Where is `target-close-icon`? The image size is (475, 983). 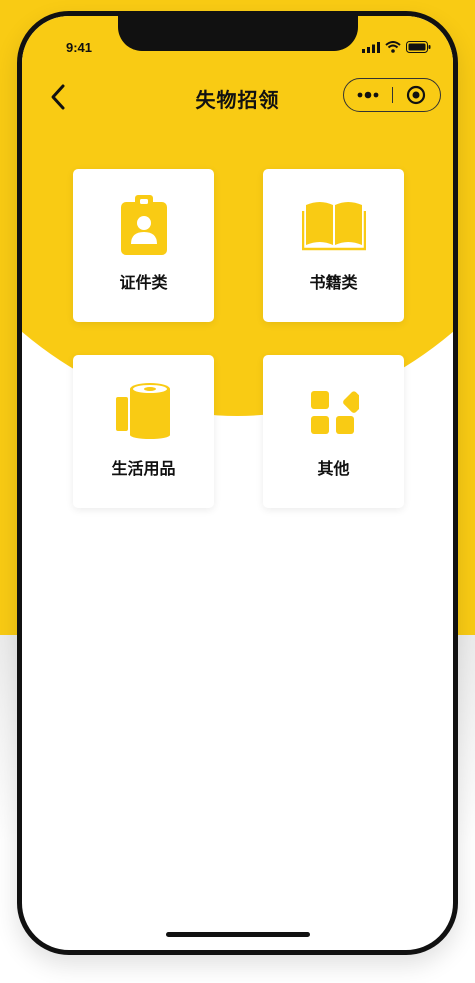
target-close-icon is located at coordinates (416, 95).